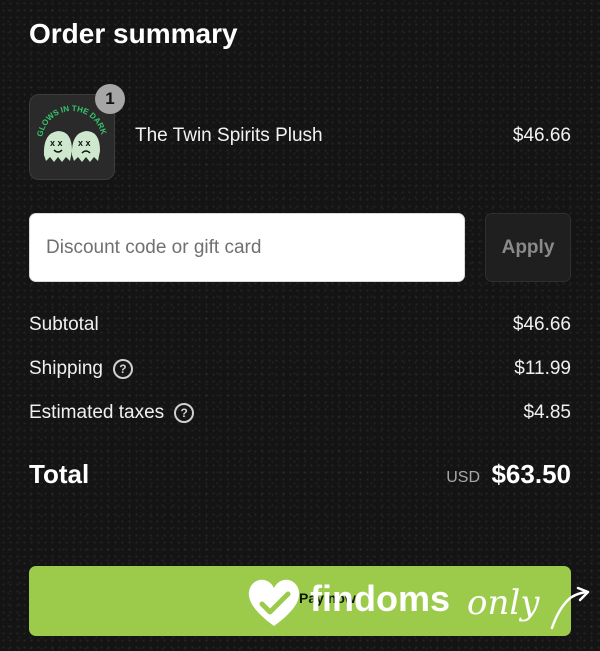 The image size is (600, 651). I want to click on heart-logo-icon, so click(274, 602).